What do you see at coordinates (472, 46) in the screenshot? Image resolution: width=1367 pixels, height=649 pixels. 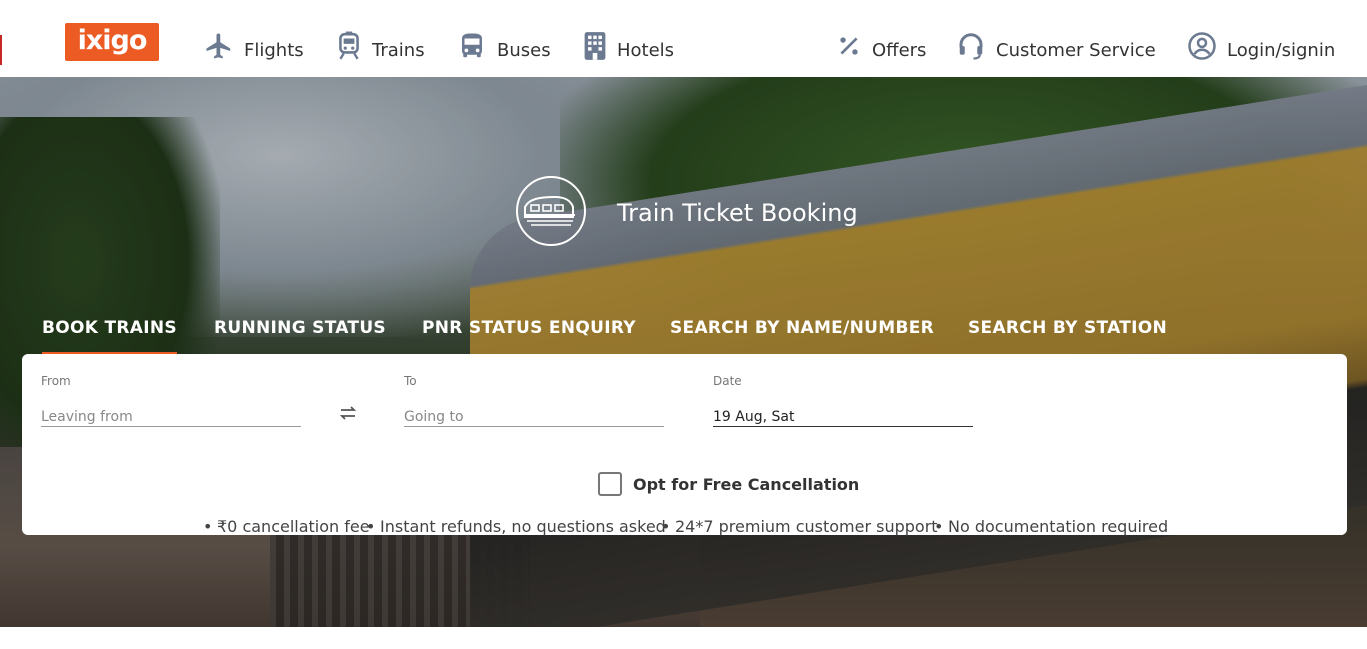 I see `bus-icon` at bounding box center [472, 46].